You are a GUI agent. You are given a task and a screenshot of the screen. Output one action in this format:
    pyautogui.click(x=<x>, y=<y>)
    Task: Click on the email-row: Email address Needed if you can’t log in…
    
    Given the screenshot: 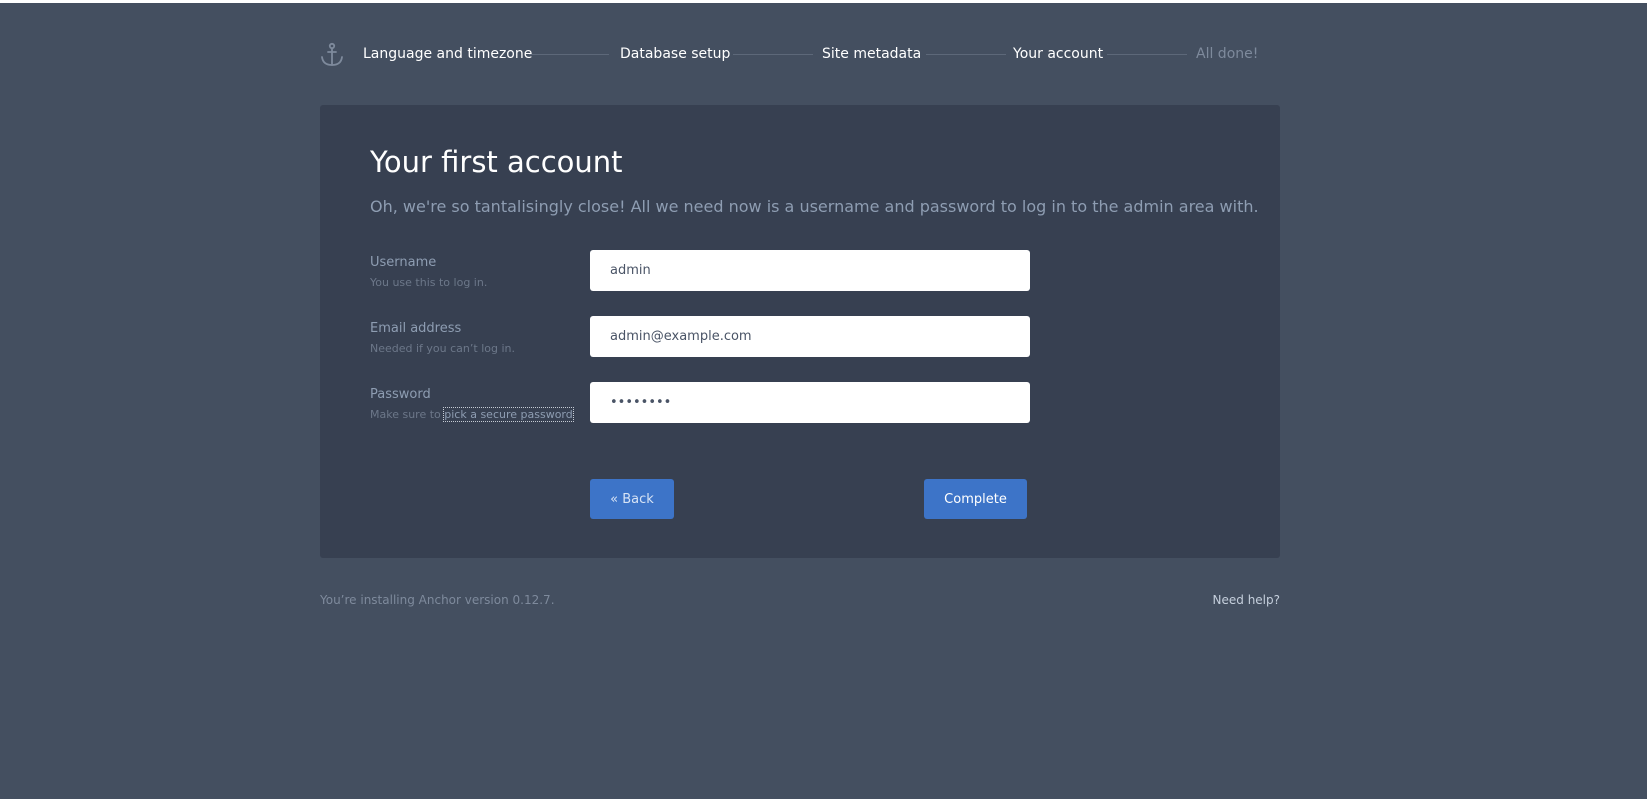 What is the action you would take?
    pyautogui.click(x=700, y=337)
    